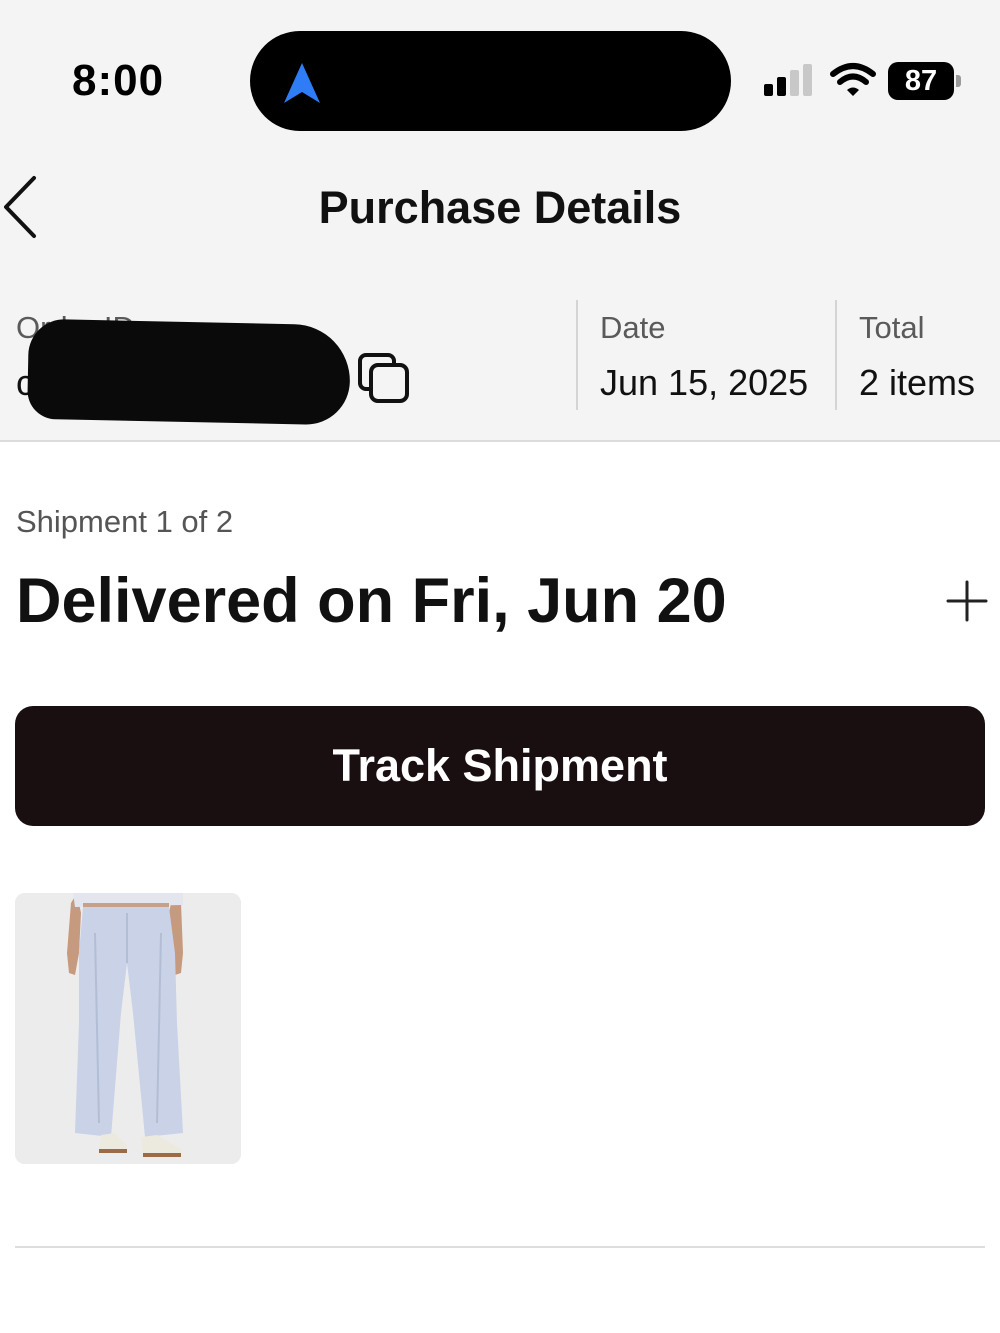 The width and height of the screenshot is (1000, 1333). What do you see at coordinates (490, 81) in the screenshot?
I see `dynamic-island` at bounding box center [490, 81].